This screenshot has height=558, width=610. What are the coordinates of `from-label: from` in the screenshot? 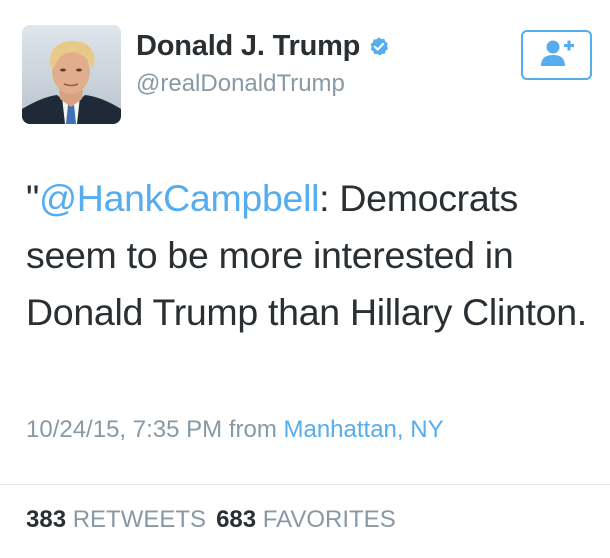 It's located at (252, 429).